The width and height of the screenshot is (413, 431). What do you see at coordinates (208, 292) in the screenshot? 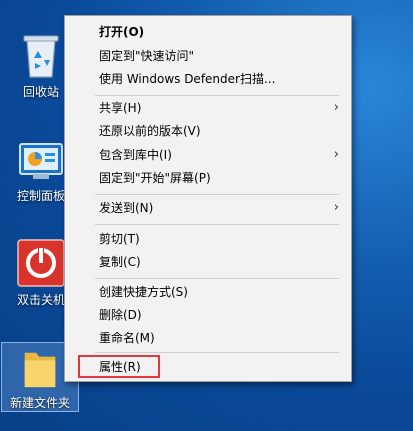
I see `menu-item-create-shortcut: 创建快捷方式(S)` at bounding box center [208, 292].